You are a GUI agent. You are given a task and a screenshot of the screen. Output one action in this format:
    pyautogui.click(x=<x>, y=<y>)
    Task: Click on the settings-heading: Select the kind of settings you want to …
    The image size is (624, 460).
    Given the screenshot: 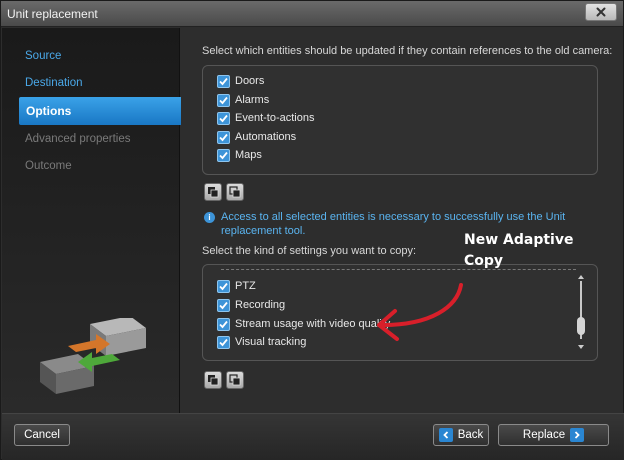 What is the action you would take?
    pyautogui.click(x=309, y=251)
    